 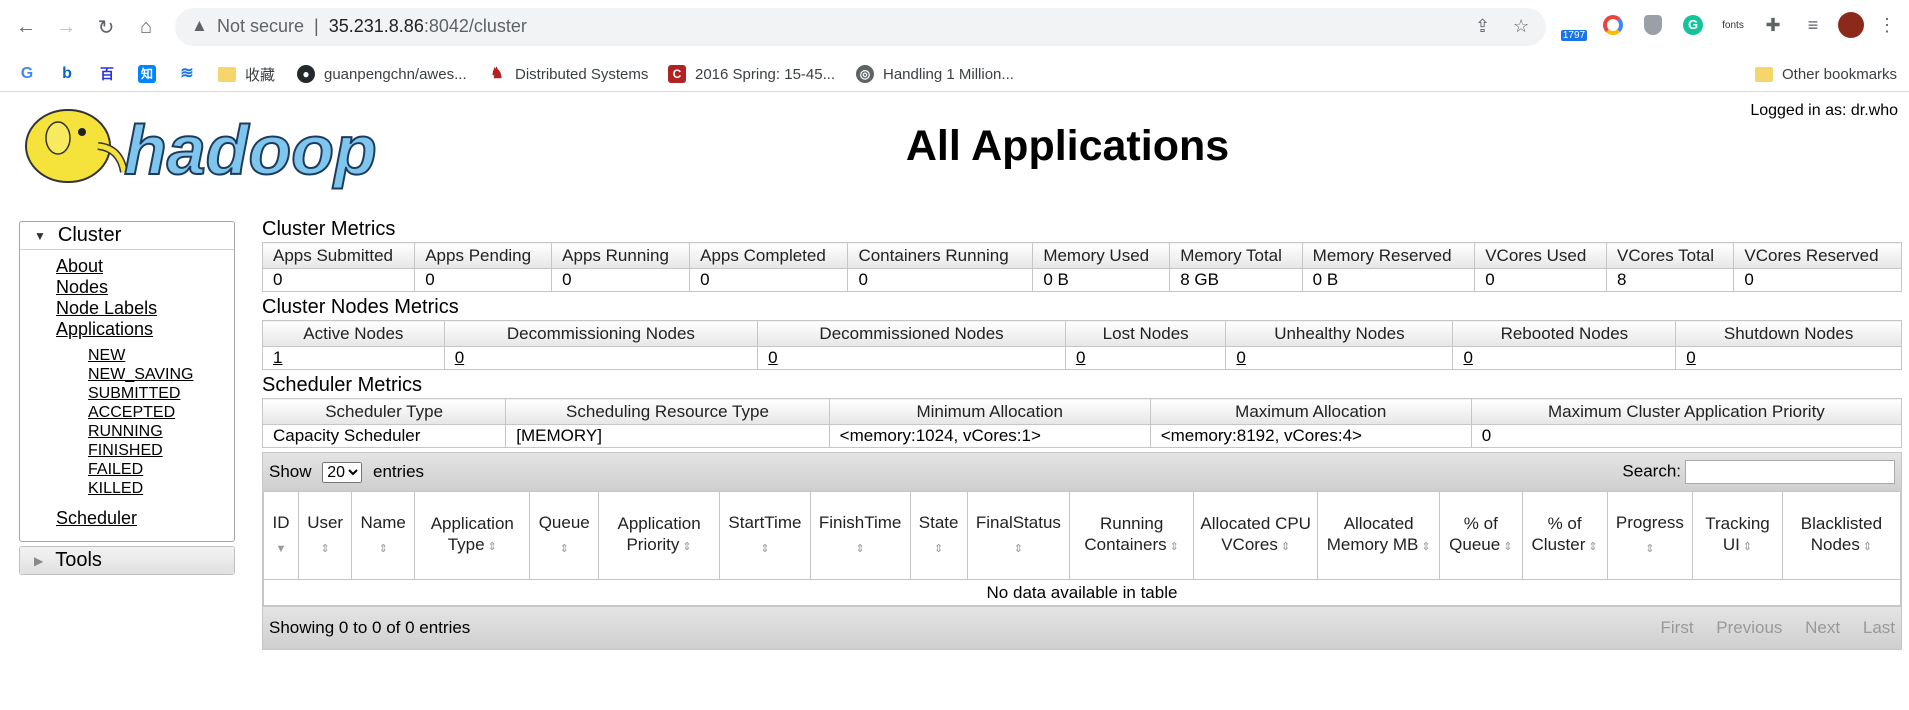 What do you see at coordinates (1574, 26) in the screenshot?
I see `extension-counter-icon: 1797` at bounding box center [1574, 26].